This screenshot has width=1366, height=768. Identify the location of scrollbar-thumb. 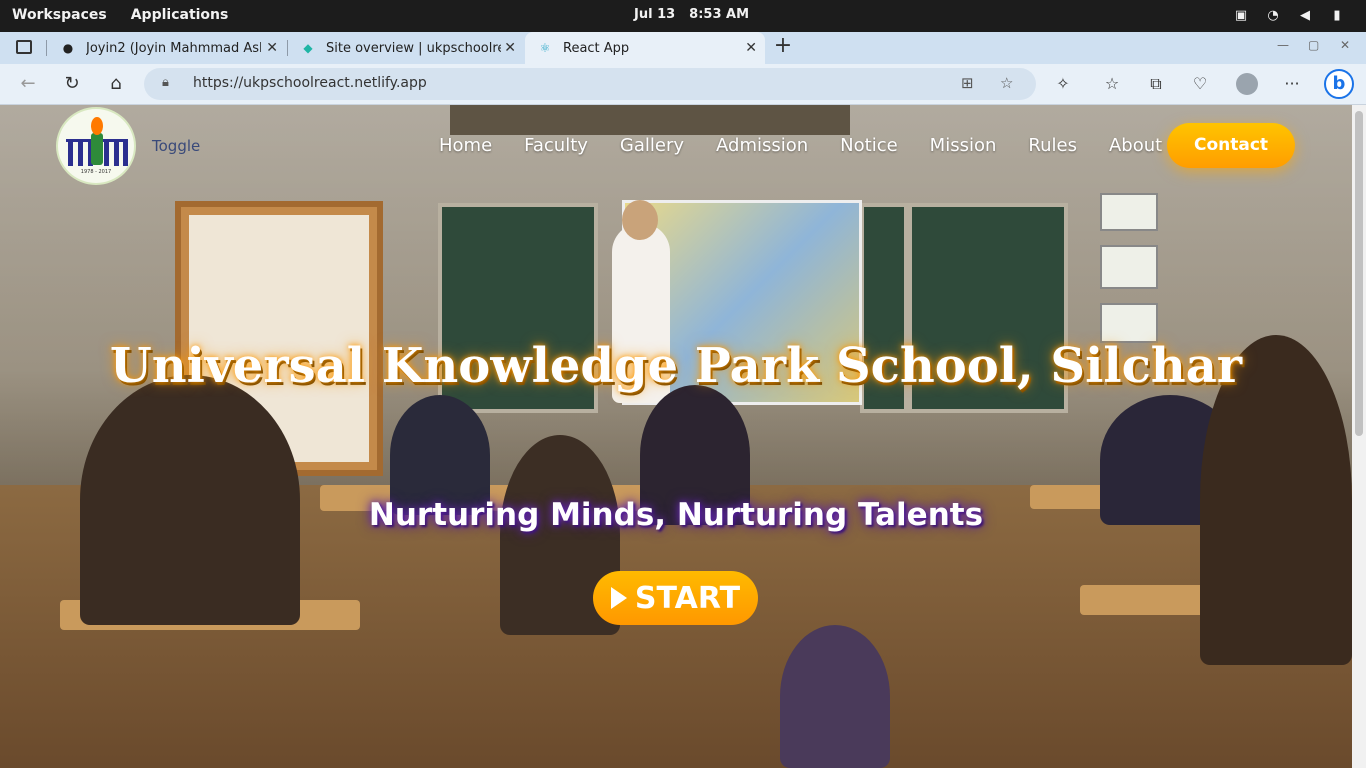
(1359, 273).